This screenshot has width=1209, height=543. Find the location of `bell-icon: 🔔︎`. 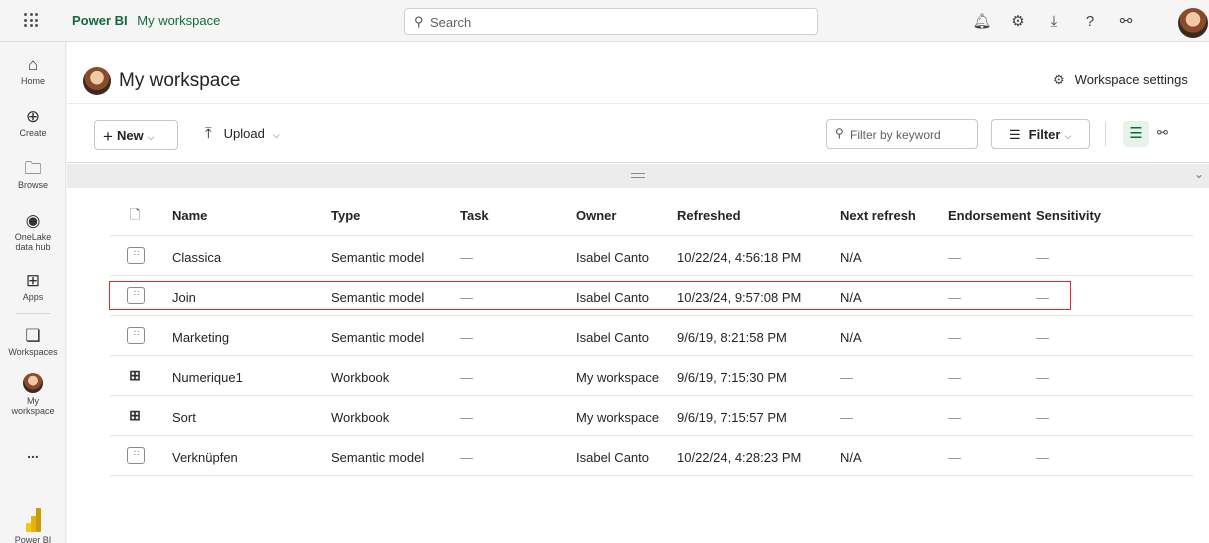

bell-icon: 🔔︎ is located at coordinates (982, 21).